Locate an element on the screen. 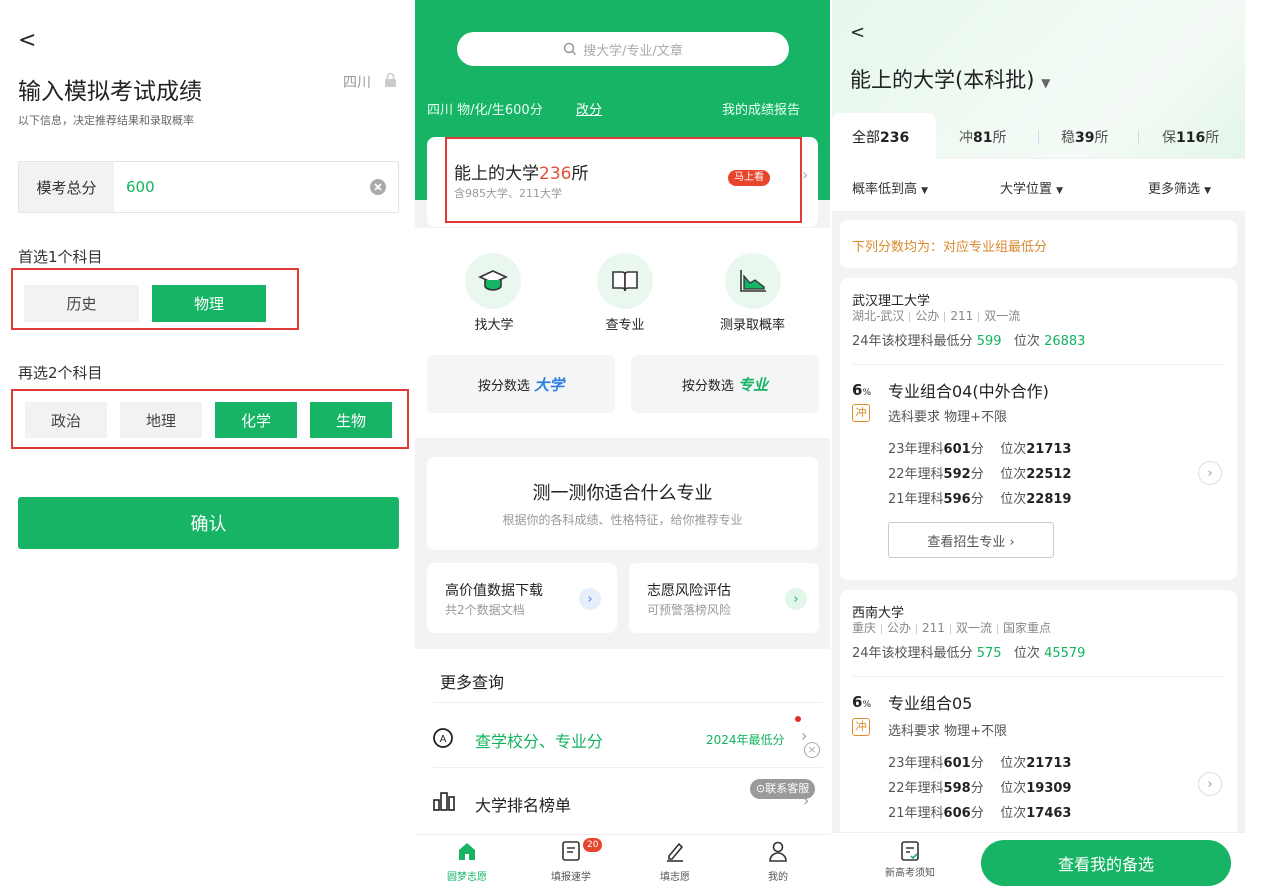 The height and width of the screenshot is (890, 1275). filter-more: 更多筛选 ▼ is located at coordinates (1179, 187).